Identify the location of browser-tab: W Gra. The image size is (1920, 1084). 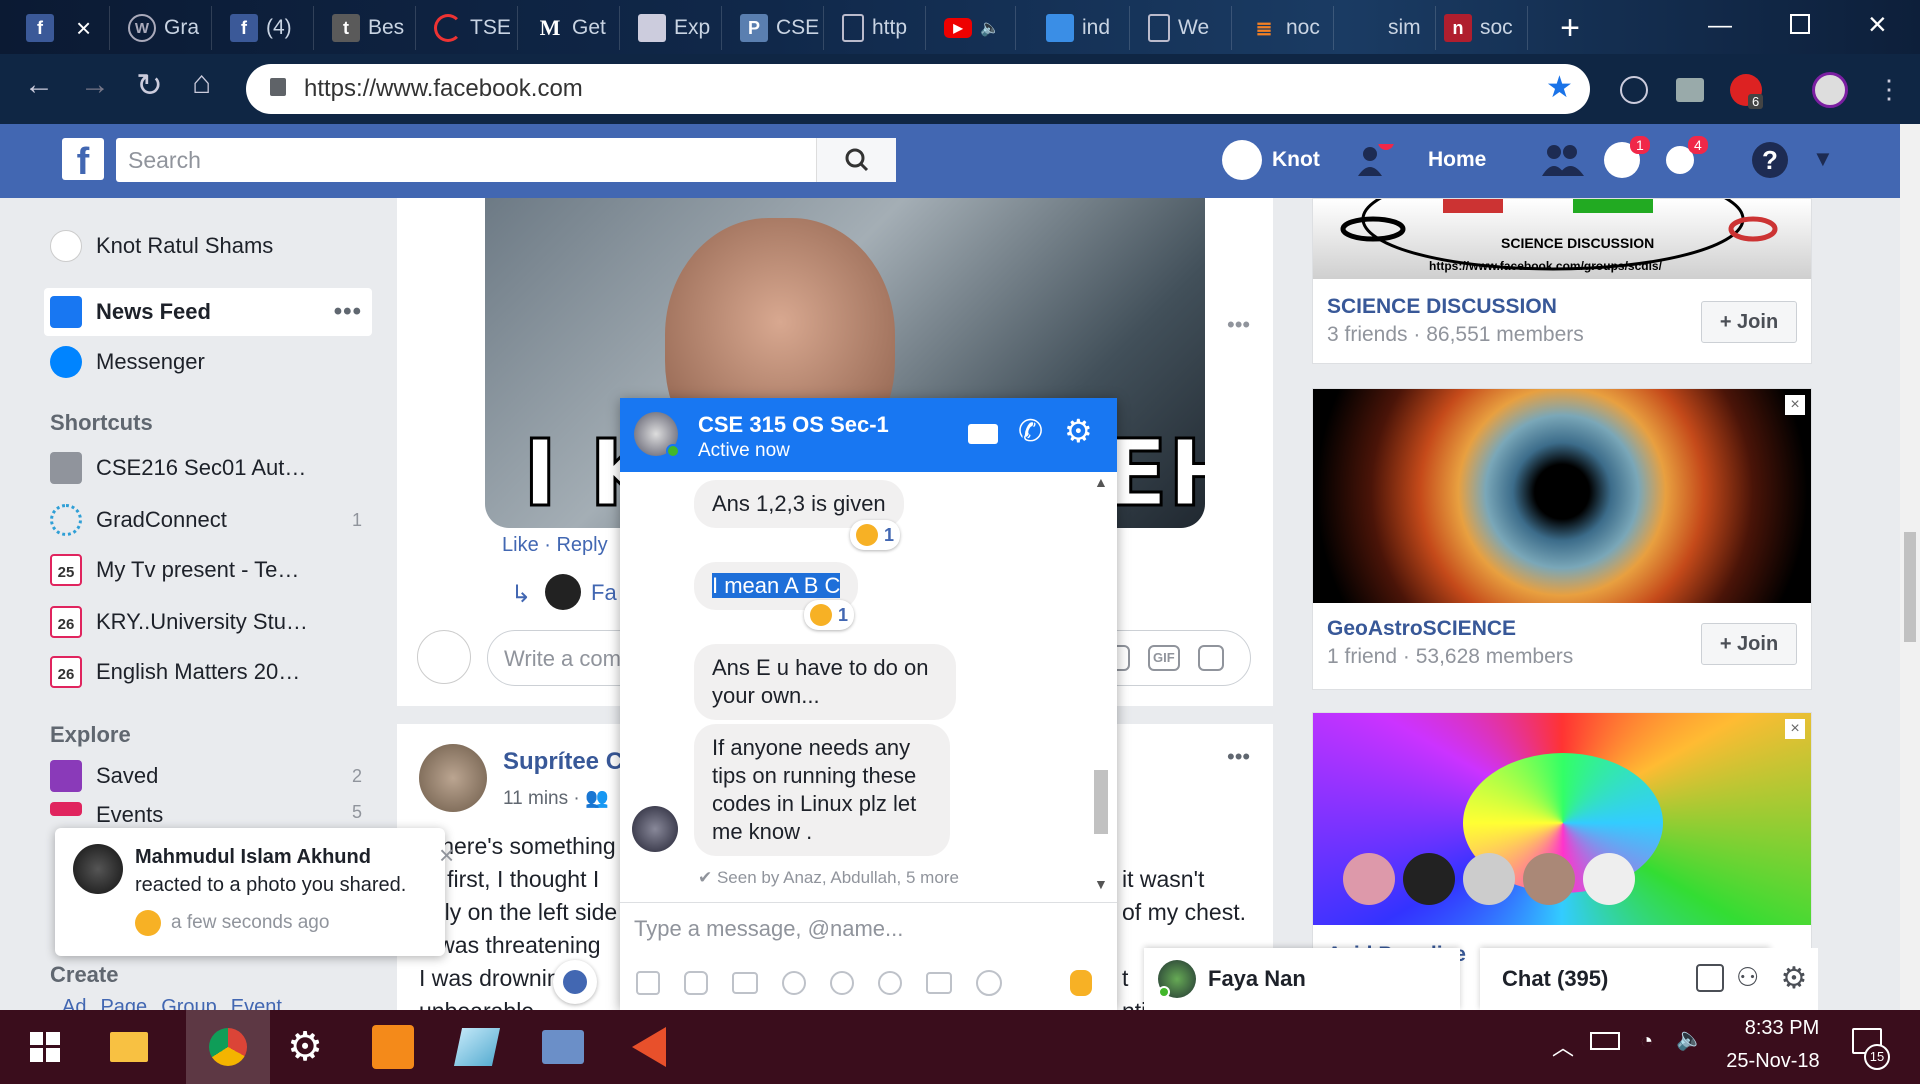
(166, 28).